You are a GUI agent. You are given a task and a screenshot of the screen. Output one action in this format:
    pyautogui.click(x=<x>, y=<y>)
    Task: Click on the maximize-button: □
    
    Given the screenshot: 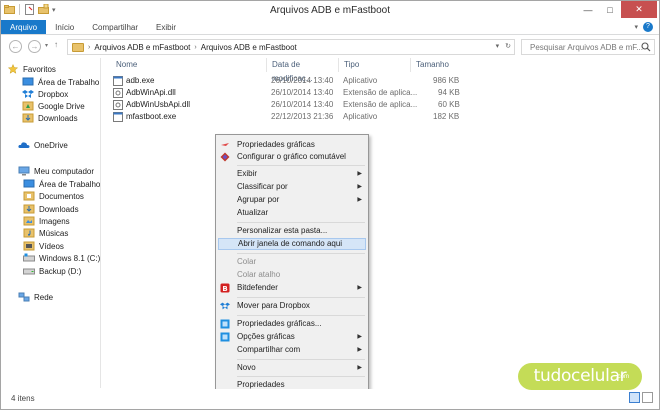 What is the action you would take?
    pyautogui.click(x=610, y=9)
    